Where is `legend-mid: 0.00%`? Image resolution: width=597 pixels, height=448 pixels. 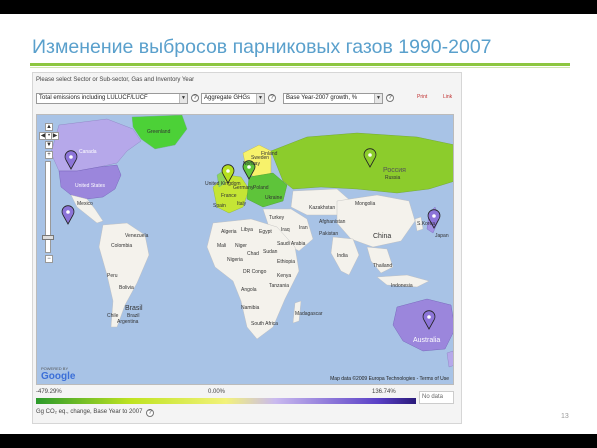 legend-mid: 0.00% is located at coordinates (217, 392).